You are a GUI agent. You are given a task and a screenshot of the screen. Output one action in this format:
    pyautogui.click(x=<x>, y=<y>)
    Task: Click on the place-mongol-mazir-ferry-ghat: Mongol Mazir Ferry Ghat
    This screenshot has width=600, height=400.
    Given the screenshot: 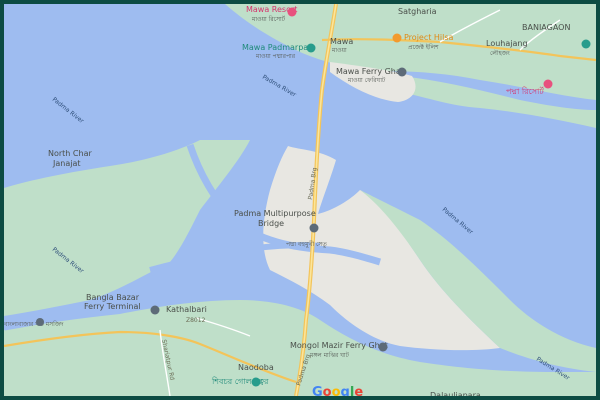 What is the action you would take?
    pyautogui.click(x=339, y=345)
    